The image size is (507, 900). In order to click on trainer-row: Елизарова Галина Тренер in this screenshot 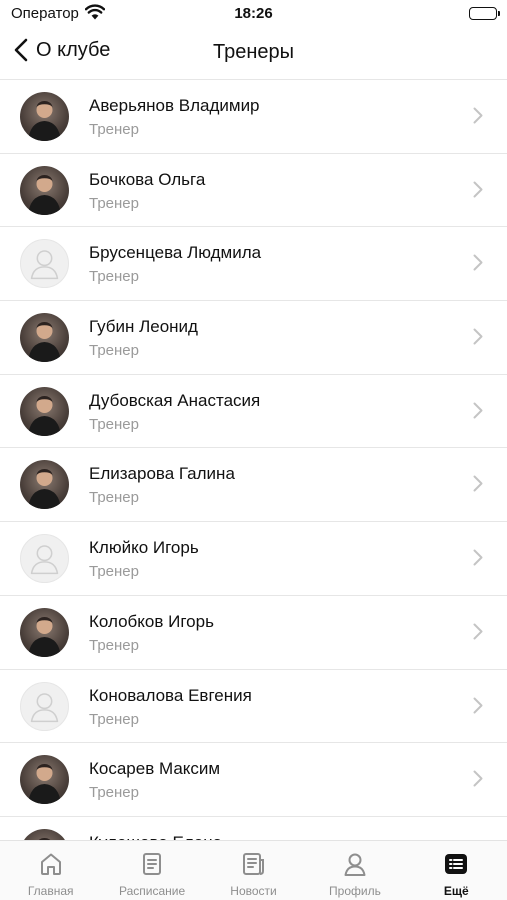, I will do `click(253, 485)`.